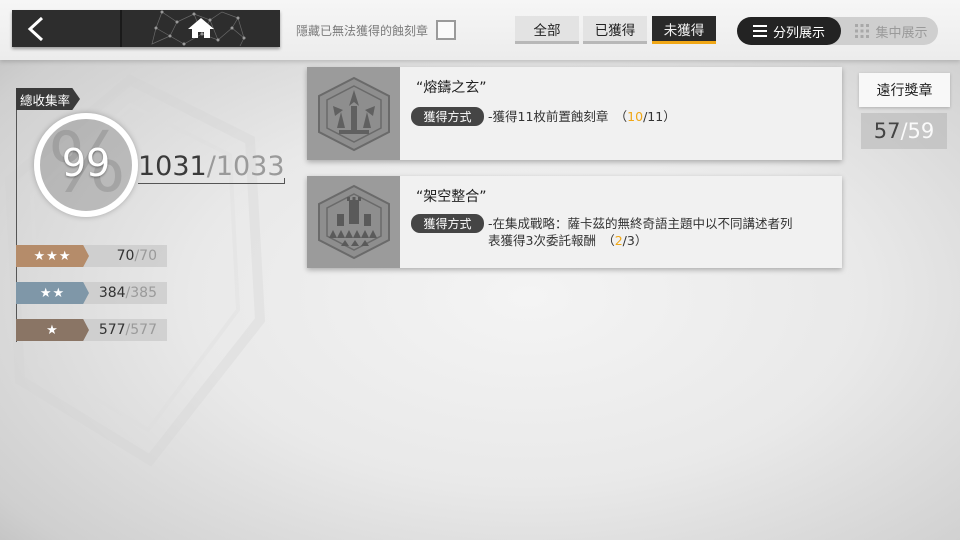  Describe the element at coordinates (558, 116) in the screenshot. I see `method-text: -獲得11枚前置蝕刻章 （` at that location.